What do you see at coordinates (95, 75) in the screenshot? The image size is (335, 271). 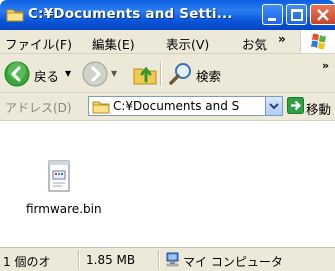 I see `forward-arrow-icon` at bounding box center [95, 75].